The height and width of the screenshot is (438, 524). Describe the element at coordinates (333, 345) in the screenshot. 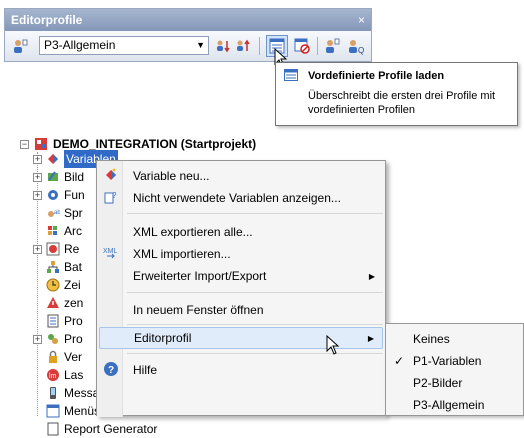

I see `mouse-cursor-icon` at that location.